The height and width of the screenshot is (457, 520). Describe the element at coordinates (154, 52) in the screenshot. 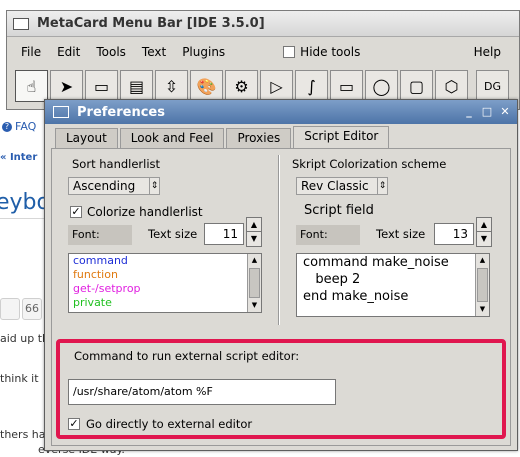

I see `menu-text: Text` at that location.